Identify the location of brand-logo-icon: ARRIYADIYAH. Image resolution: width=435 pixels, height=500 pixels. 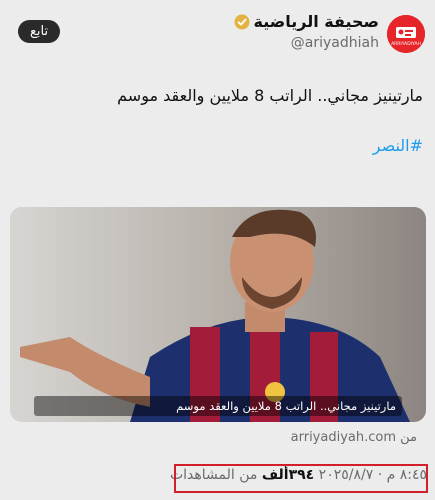
(406, 34).